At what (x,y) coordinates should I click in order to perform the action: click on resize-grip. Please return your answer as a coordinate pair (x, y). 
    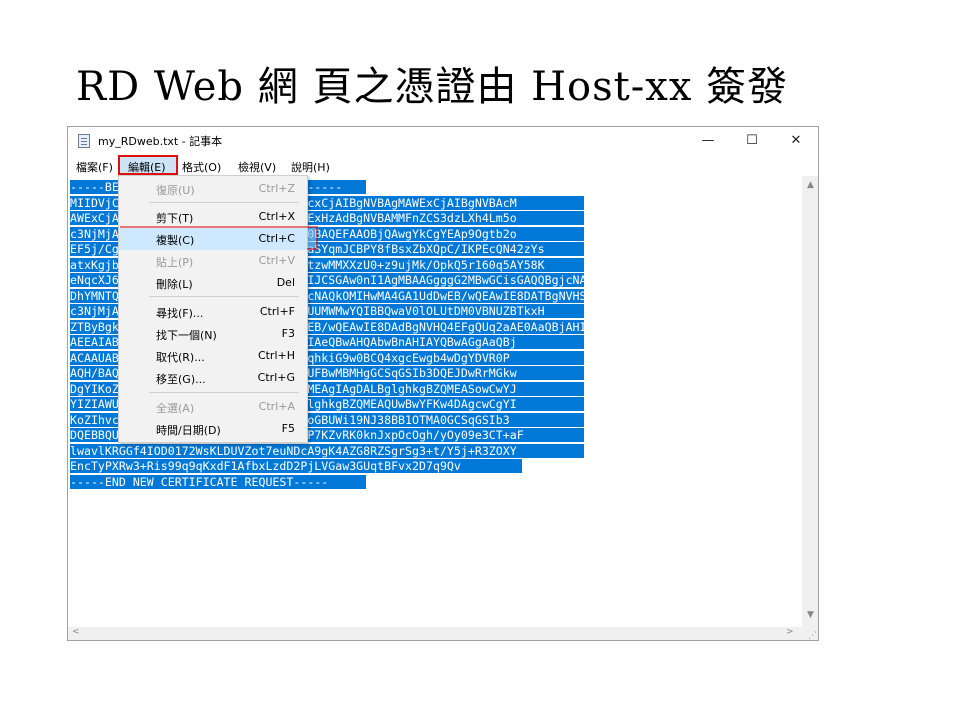
    Looking at the image, I should click on (810, 633).